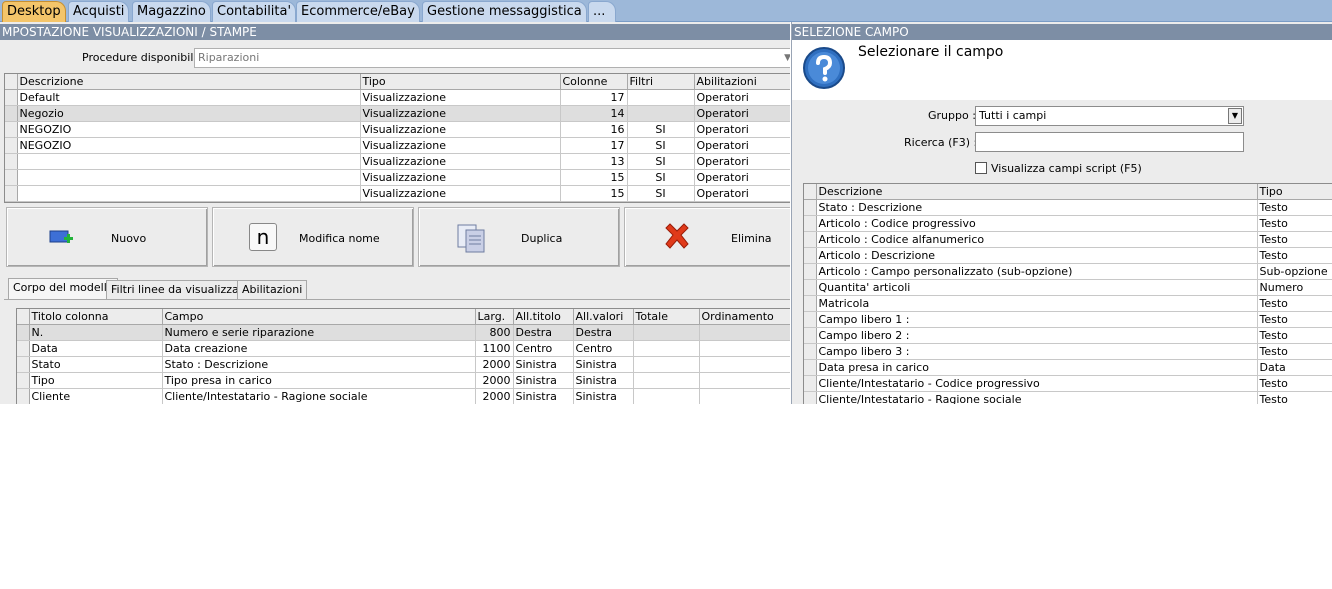 The height and width of the screenshot is (589, 1332). What do you see at coordinates (1068, 335) in the screenshot?
I see `table-row: Campo libero 2 : Testo` at bounding box center [1068, 335].